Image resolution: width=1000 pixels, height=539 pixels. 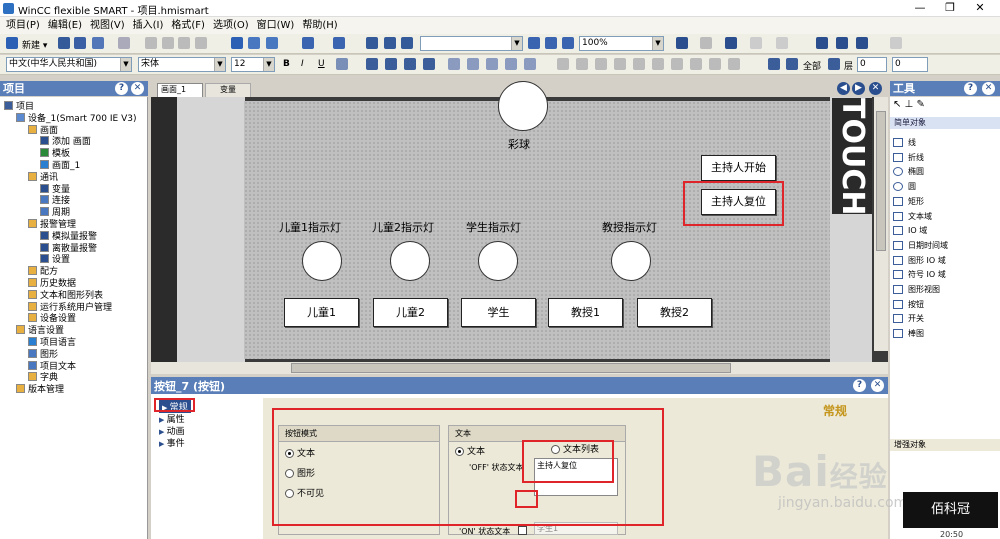 I want to click on canvas-vscrollbar, so click(x=881, y=224).